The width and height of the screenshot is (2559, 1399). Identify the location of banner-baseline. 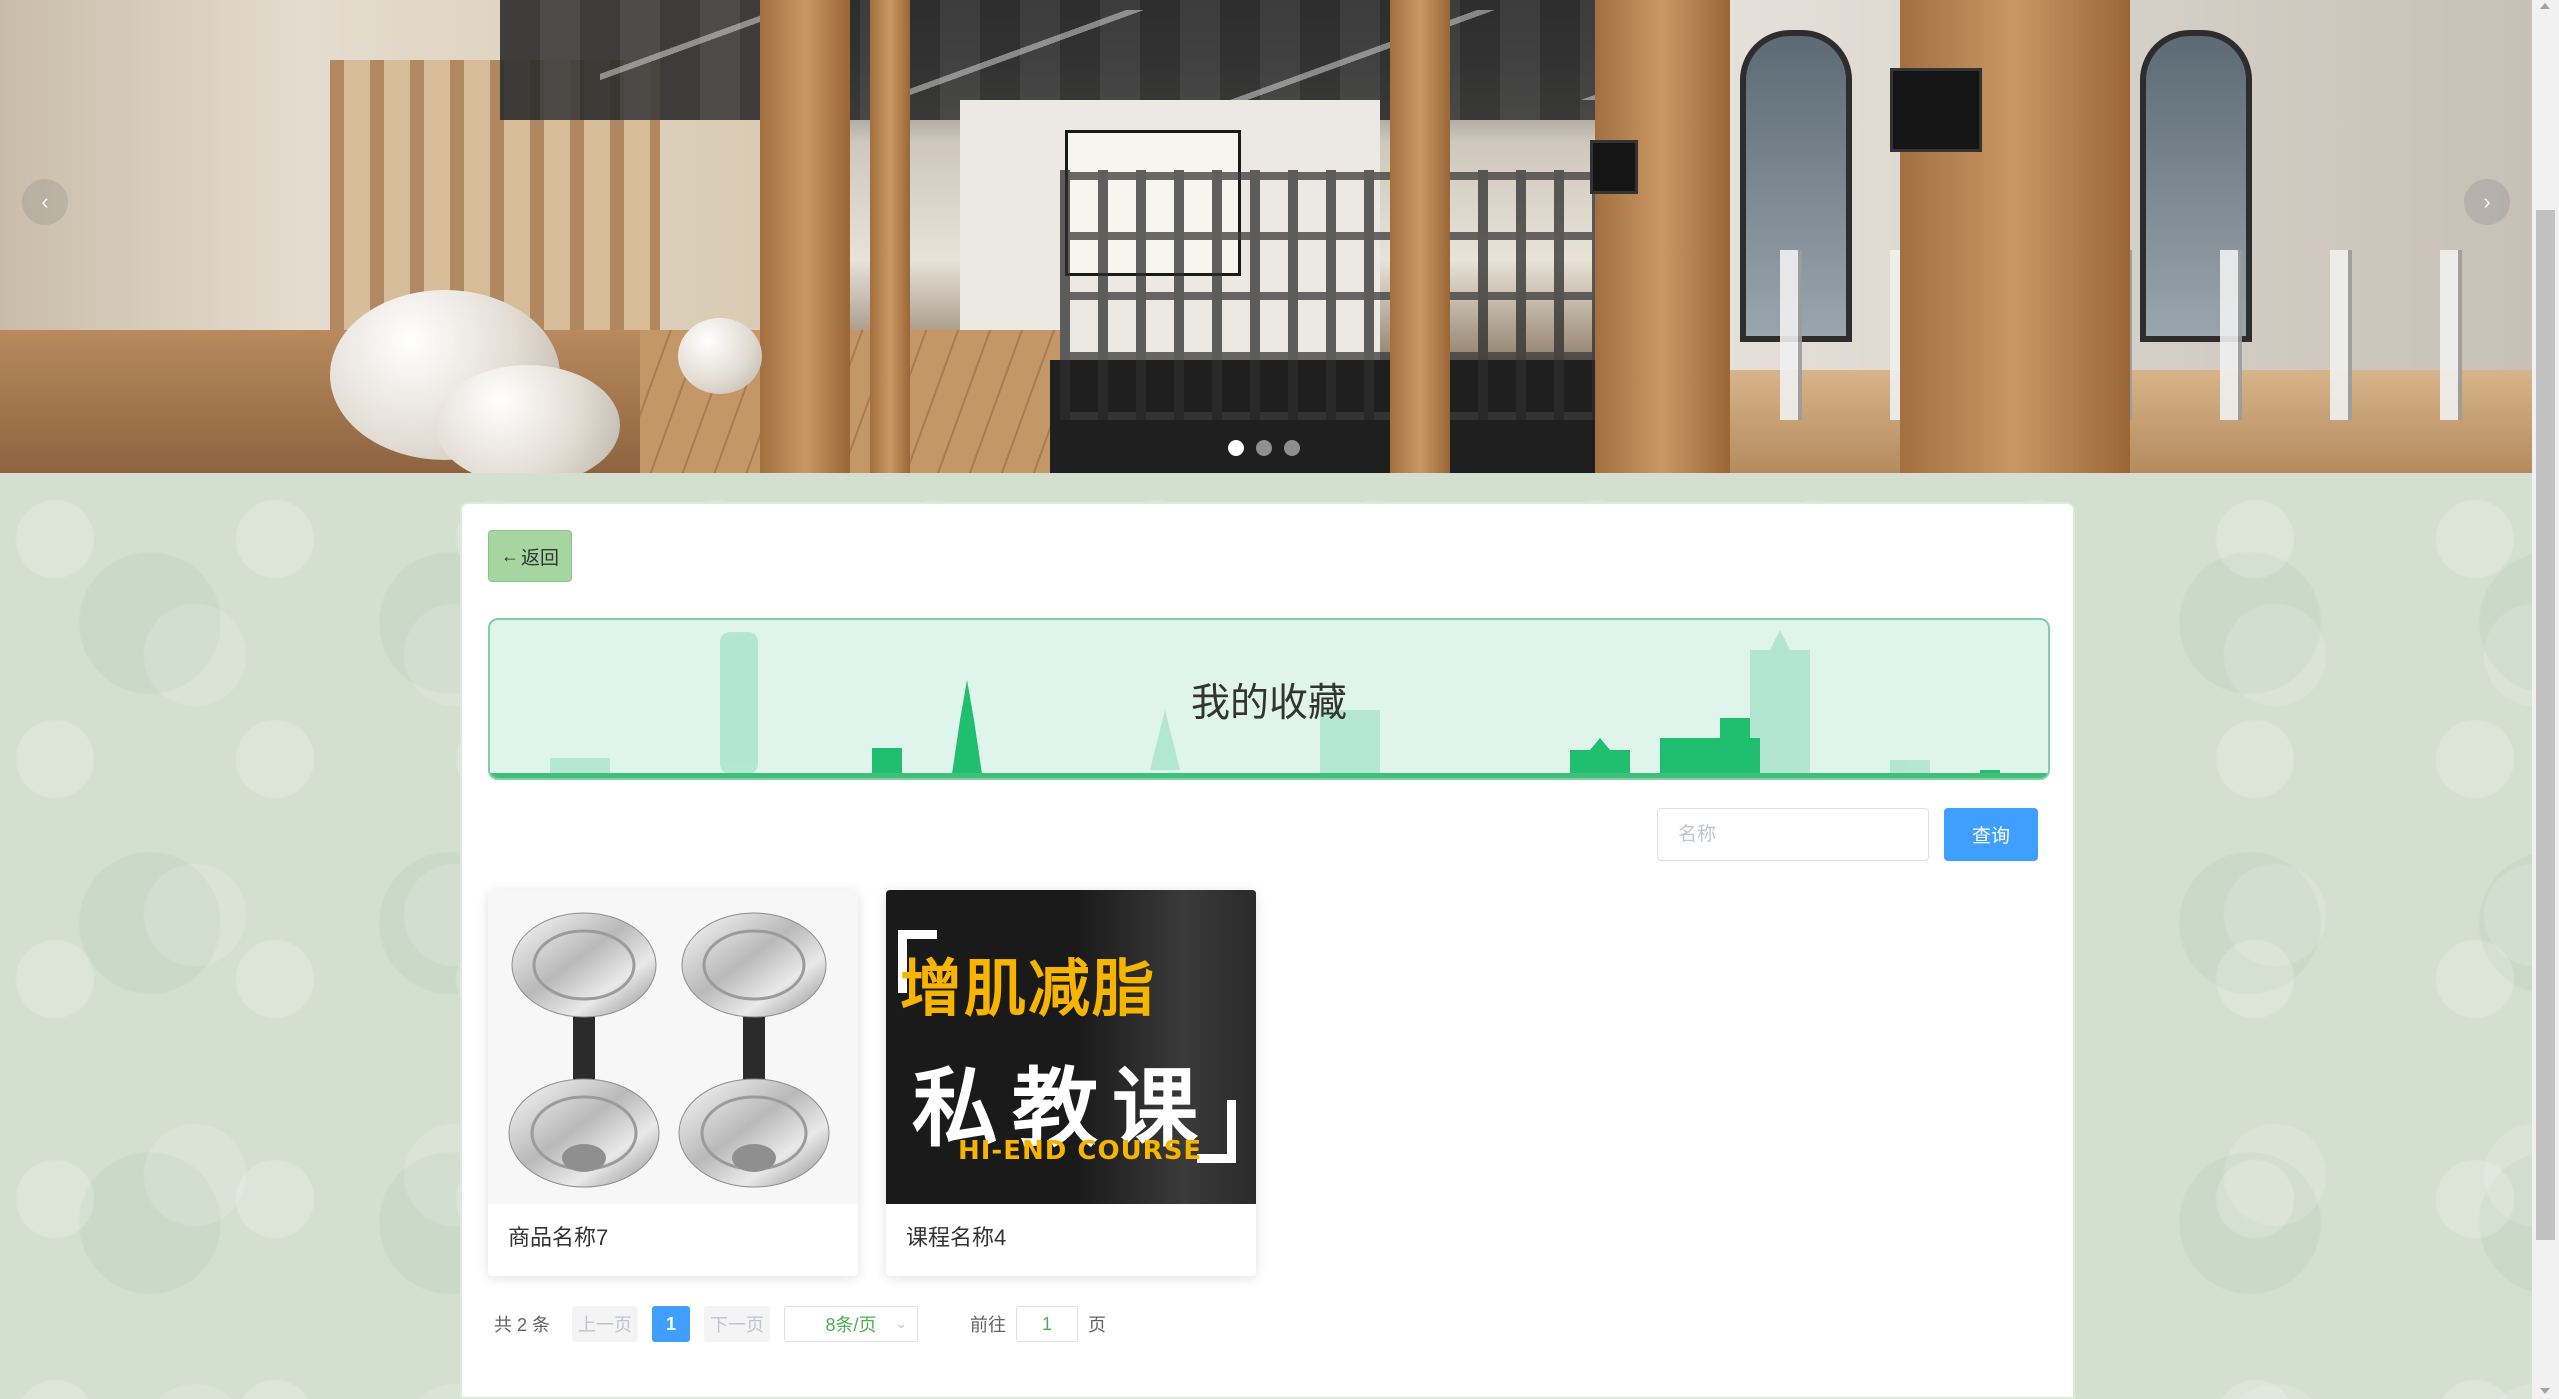
(1269, 775).